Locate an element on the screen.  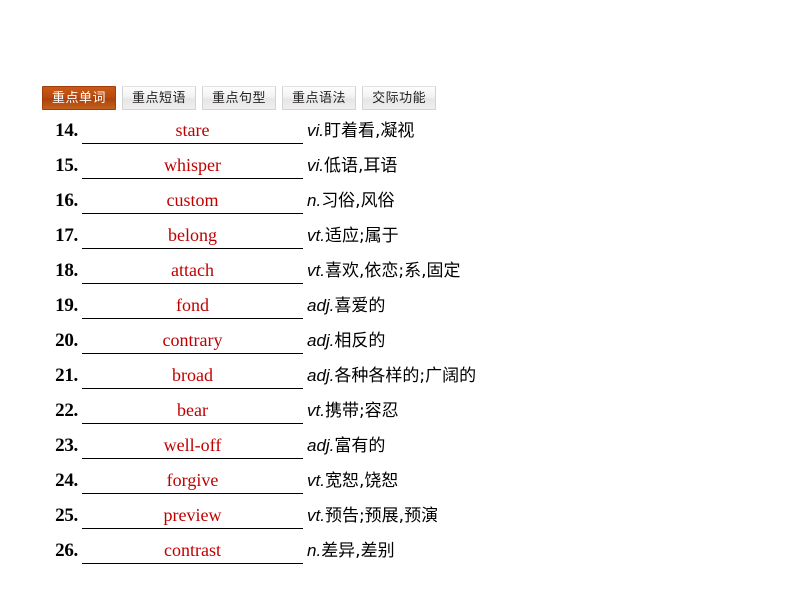
answer-word: contrary is located at coordinates (192, 340).